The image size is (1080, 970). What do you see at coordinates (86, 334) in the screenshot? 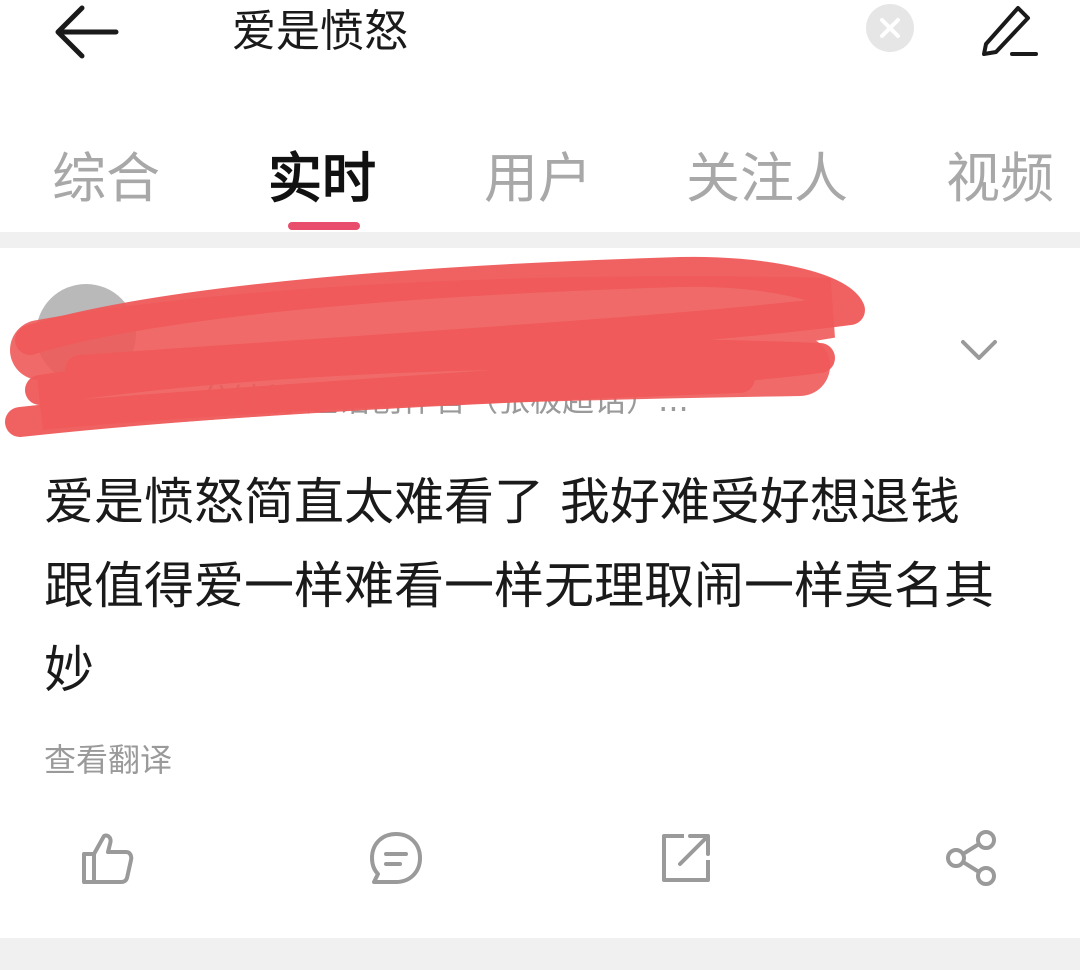
I see `avatar` at bounding box center [86, 334].